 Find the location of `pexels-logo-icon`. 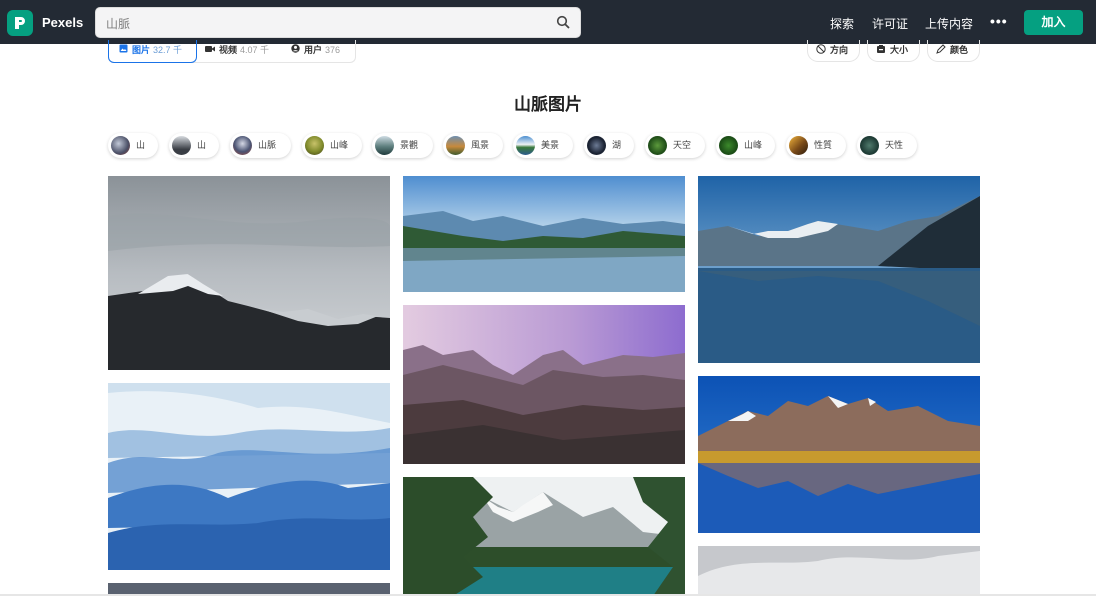

pexels-logo-icon is located at coordinates (20, 23).